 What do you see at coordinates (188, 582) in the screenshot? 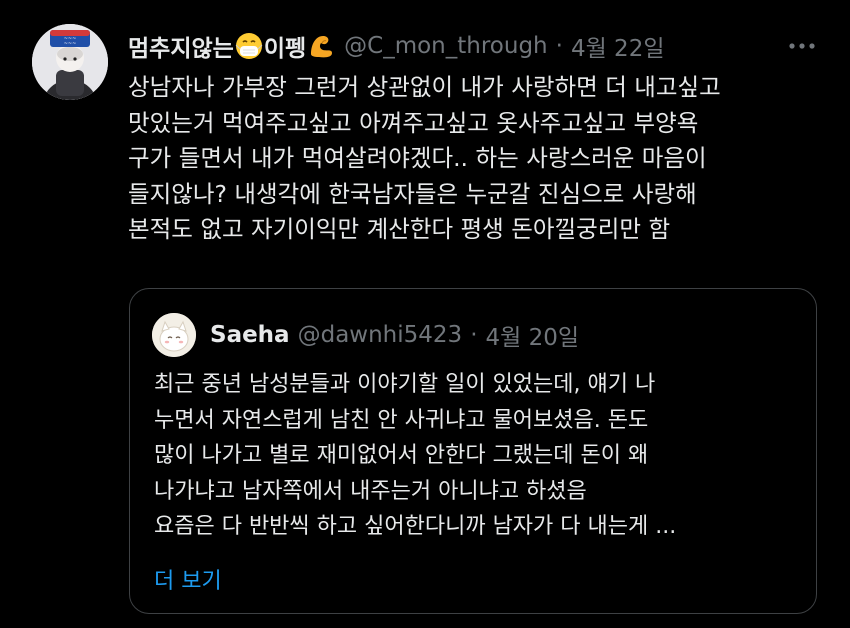
I see `show-more-link: 더 보기` at bounding box center [188, 582].